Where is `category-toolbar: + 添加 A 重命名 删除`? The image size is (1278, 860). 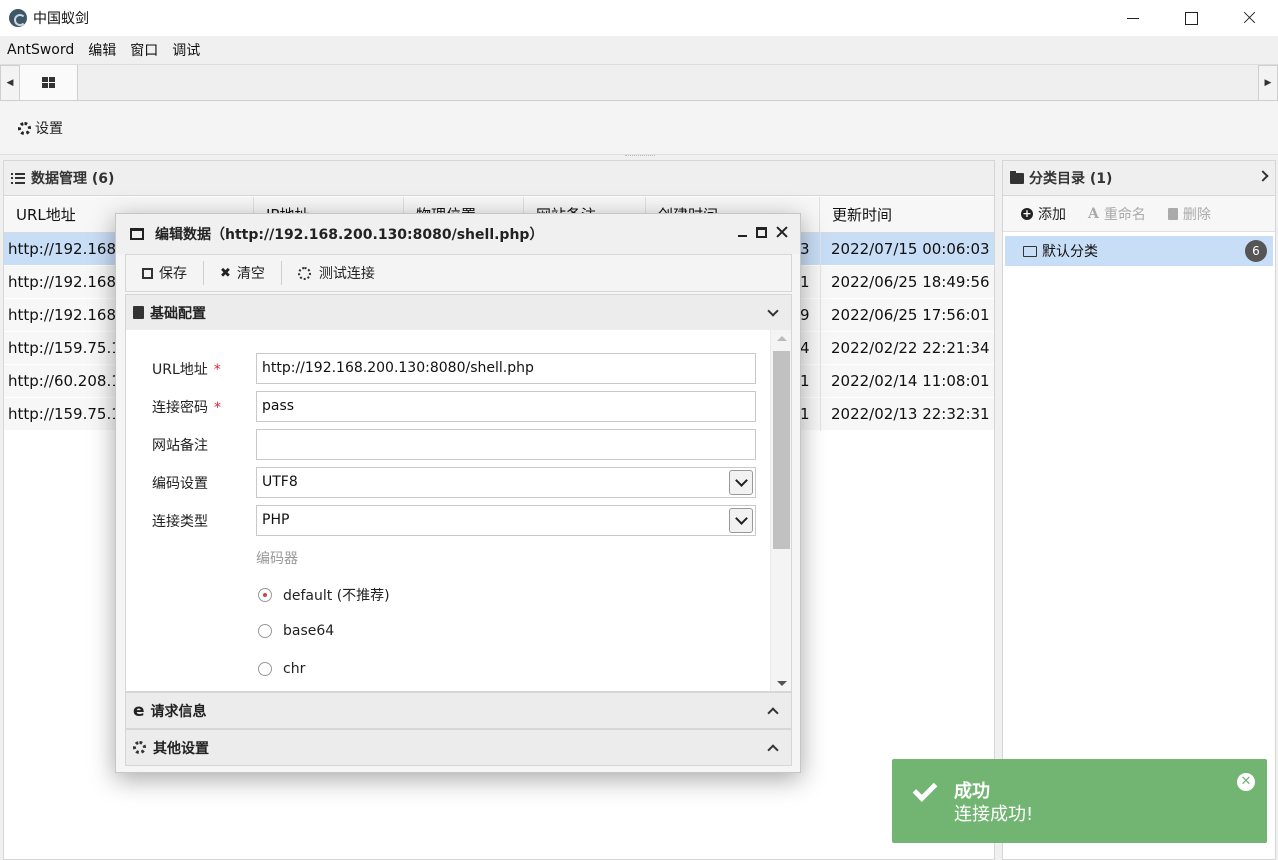 category-toolbar: + 添加 A 重命名 删除 is located at coordinates (1139, 214).